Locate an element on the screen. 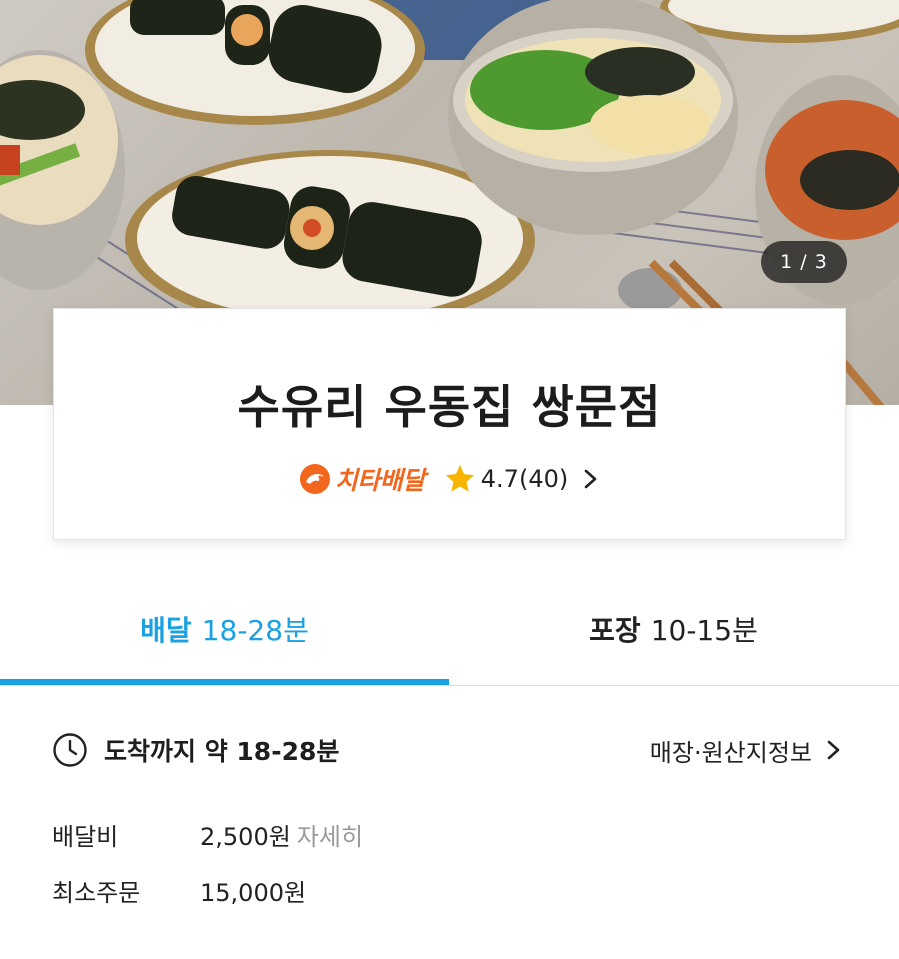 The width and height of the screenshot is (899, 959). delivery-fee-detail-link: 자세히 is located at coordinates (330, 834).